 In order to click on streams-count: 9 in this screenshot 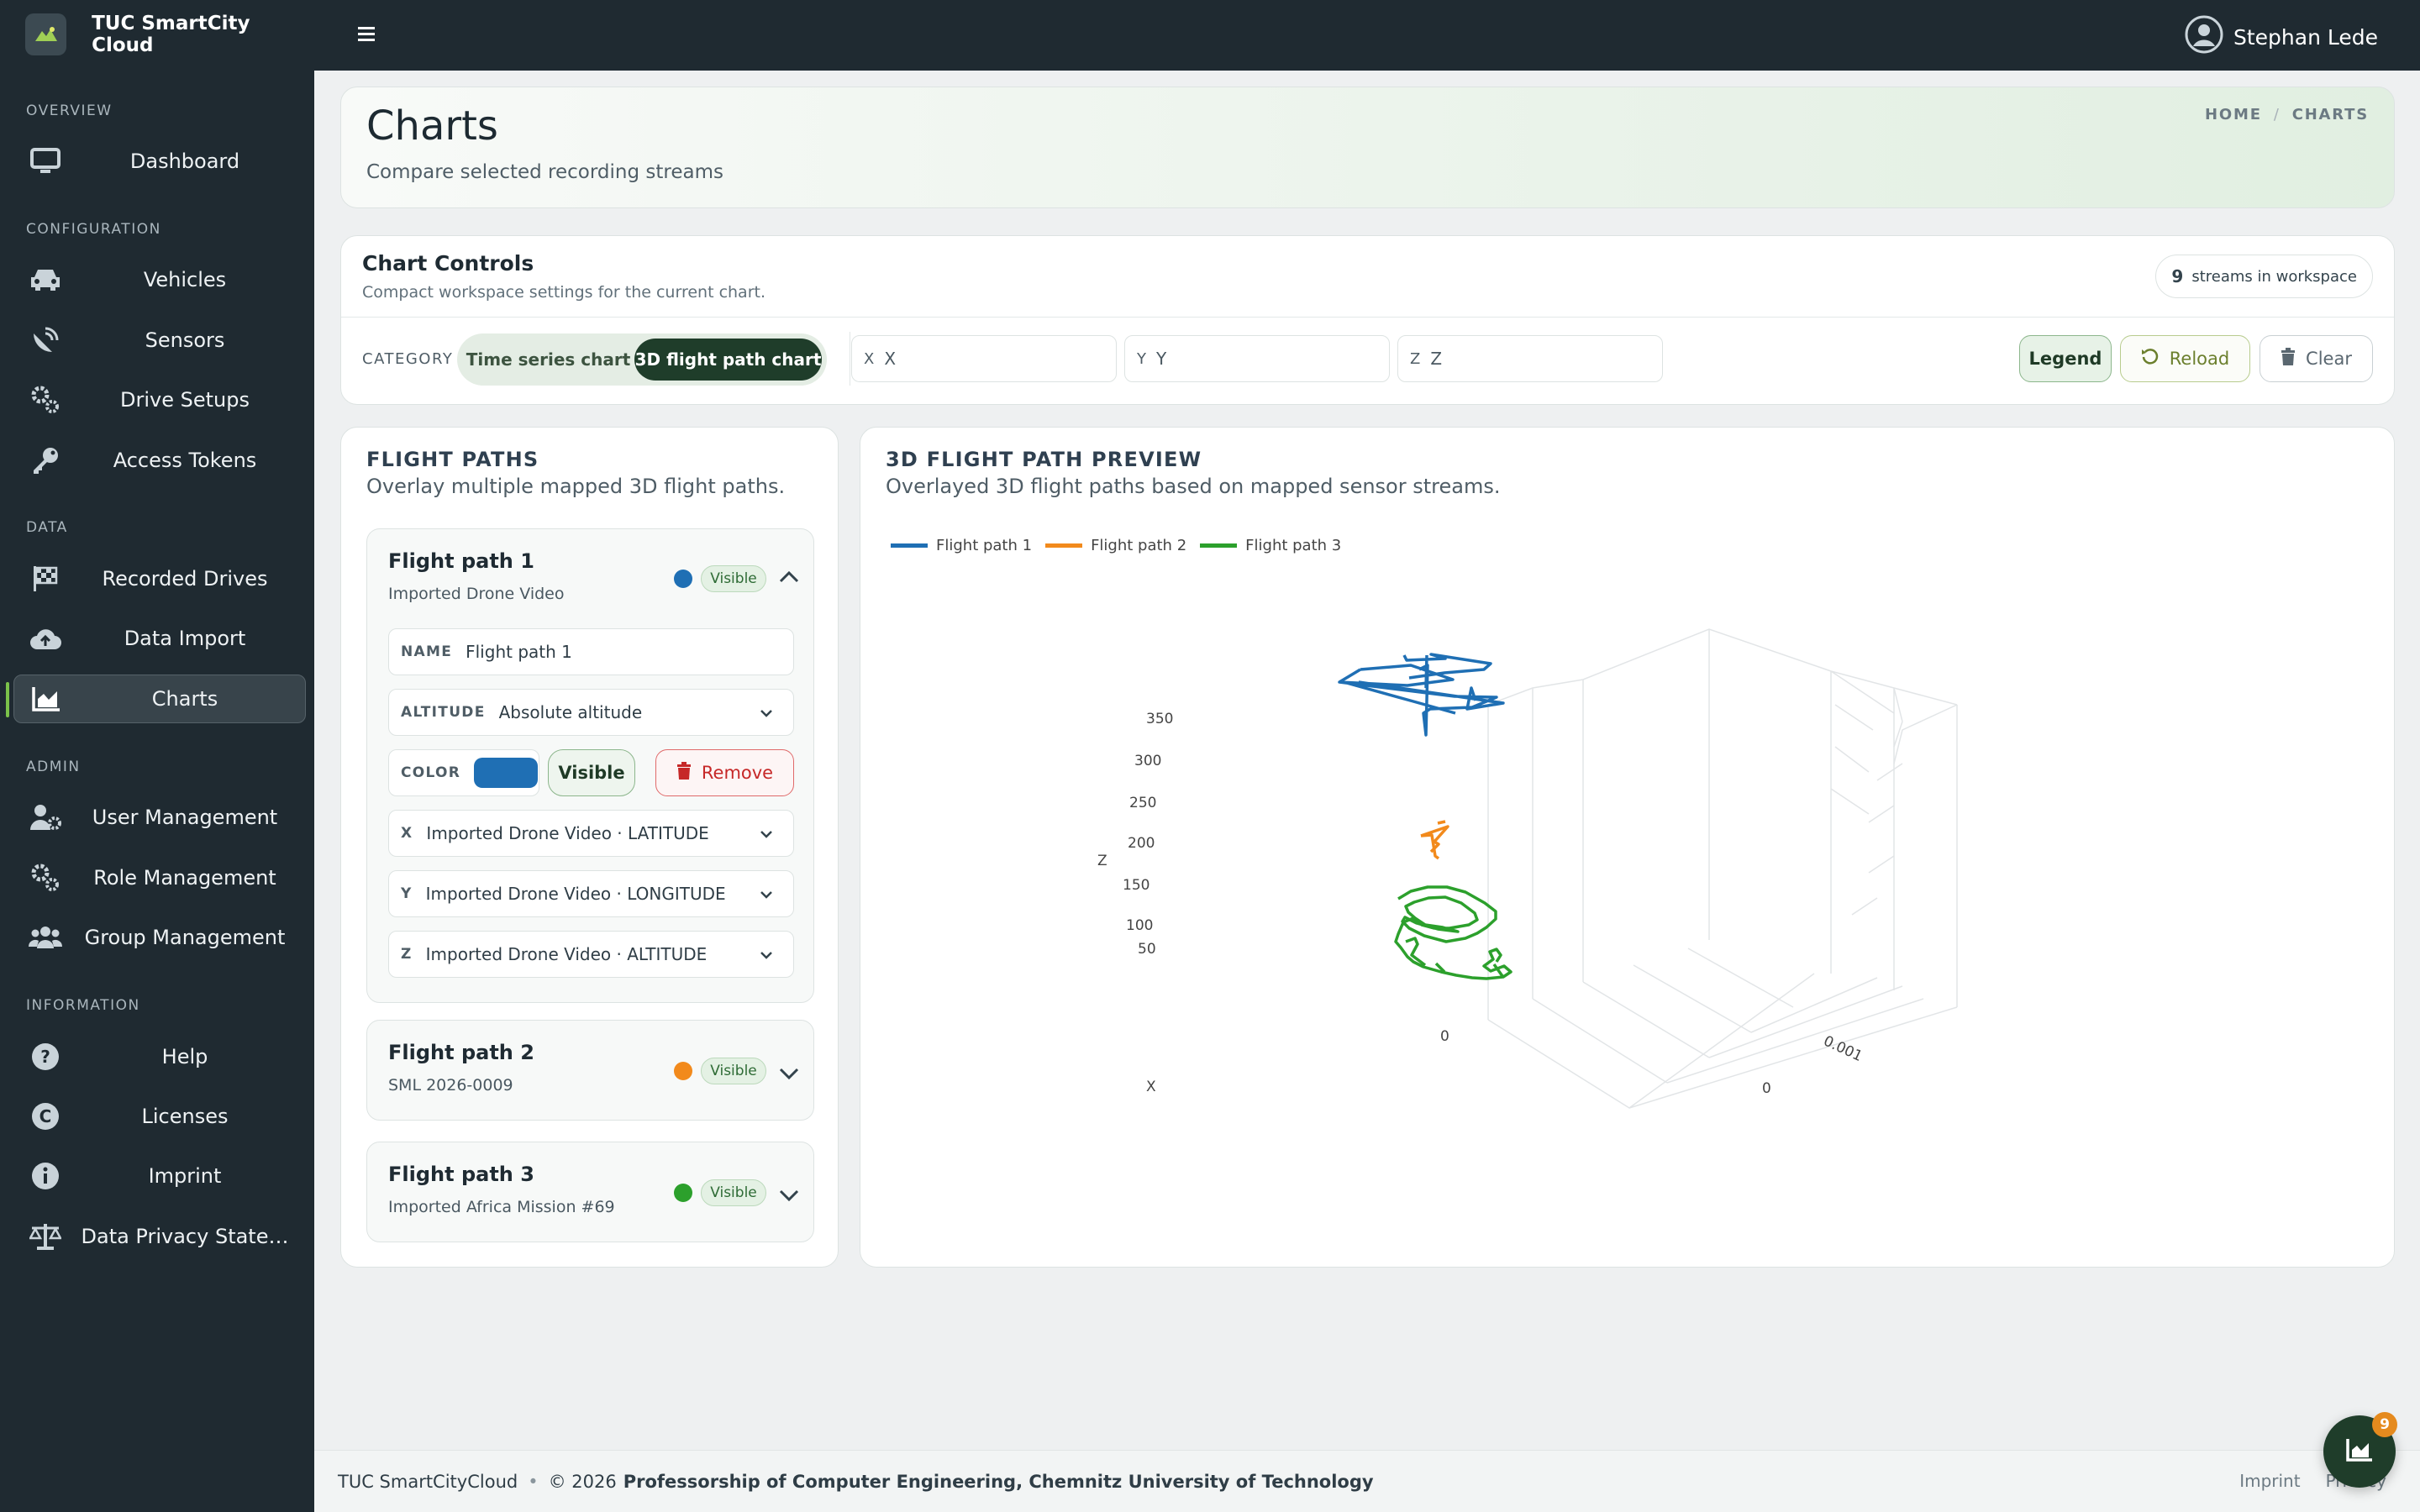, I will do `click(2177, 276)`.